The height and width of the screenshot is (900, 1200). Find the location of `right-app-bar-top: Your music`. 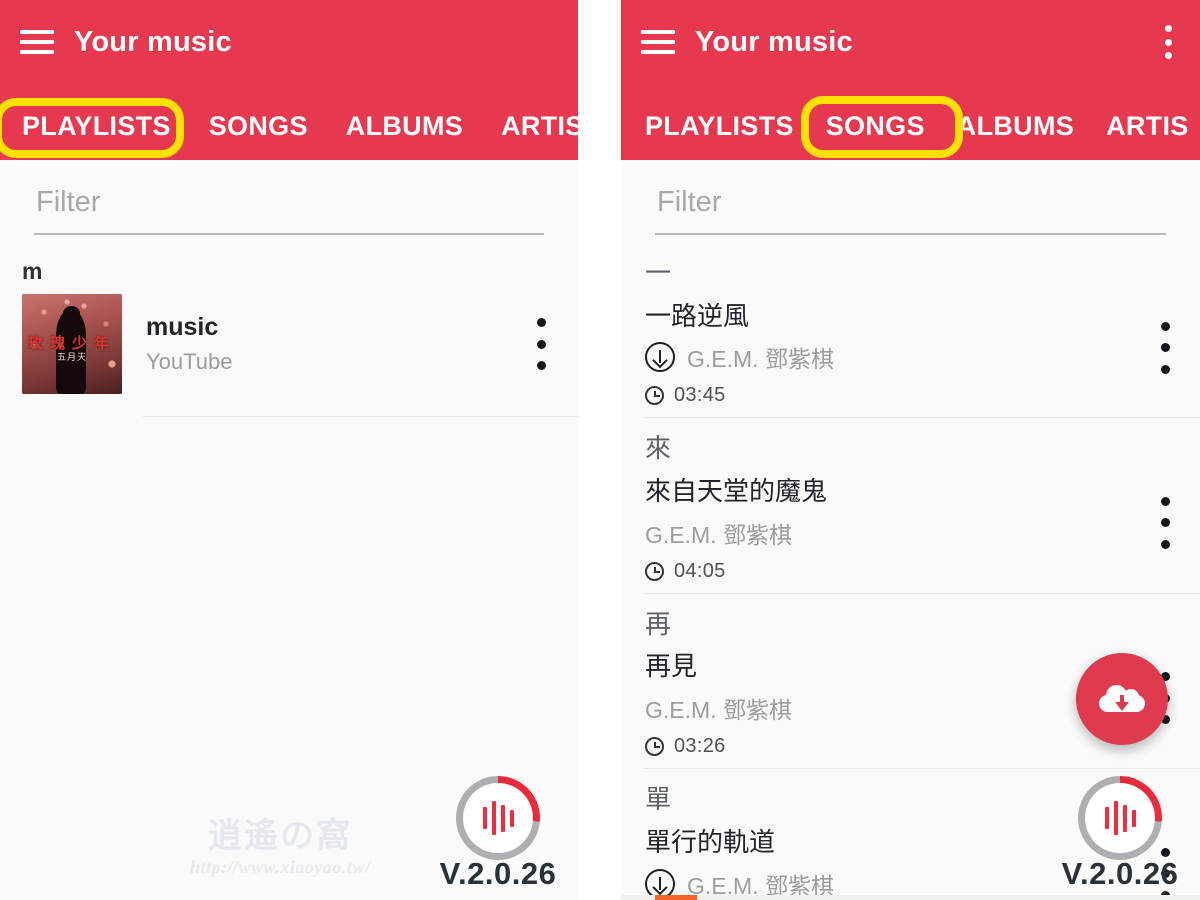

right-app-bar-top: Your music is located at coordinates (910, 42).